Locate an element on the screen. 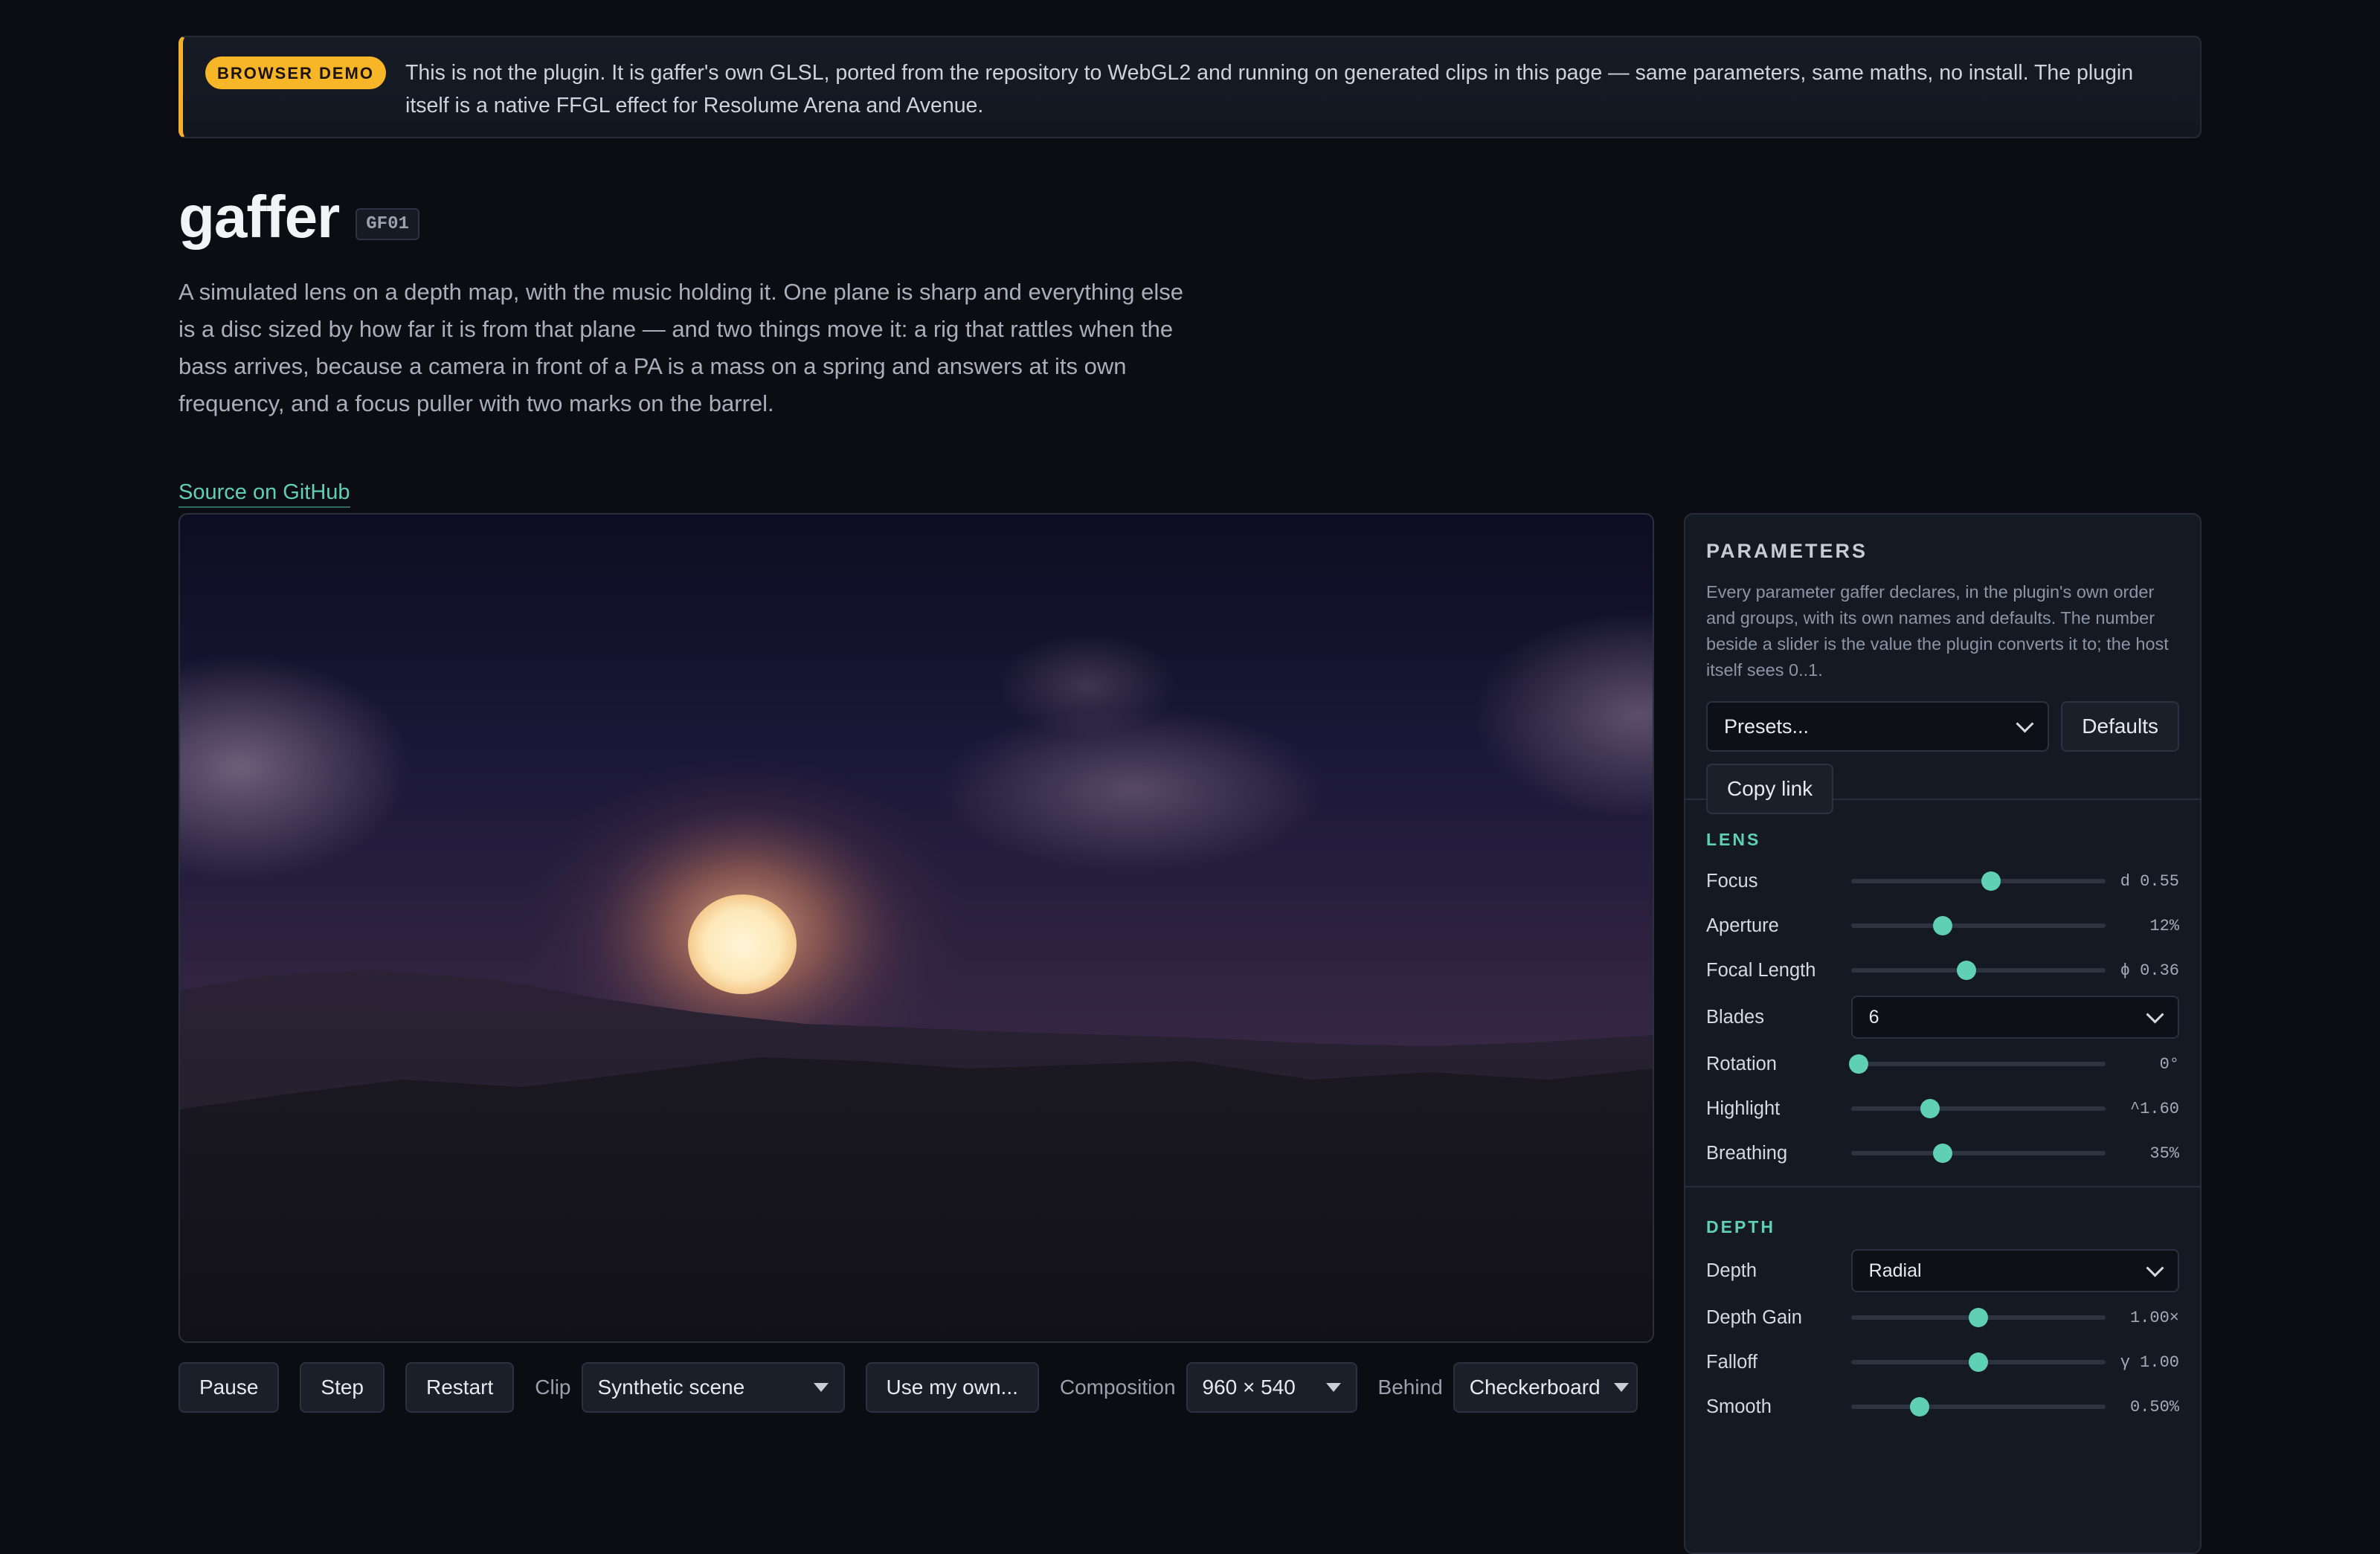 Image resolution: width=2380 pixels, height=1554 pixels. param-row-highlight: Highlight ^1.60 is located at coordinates (1943, 1108).